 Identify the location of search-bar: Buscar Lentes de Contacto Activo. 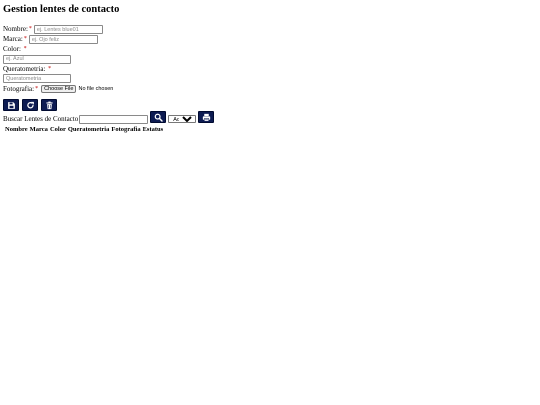
(268, 118).